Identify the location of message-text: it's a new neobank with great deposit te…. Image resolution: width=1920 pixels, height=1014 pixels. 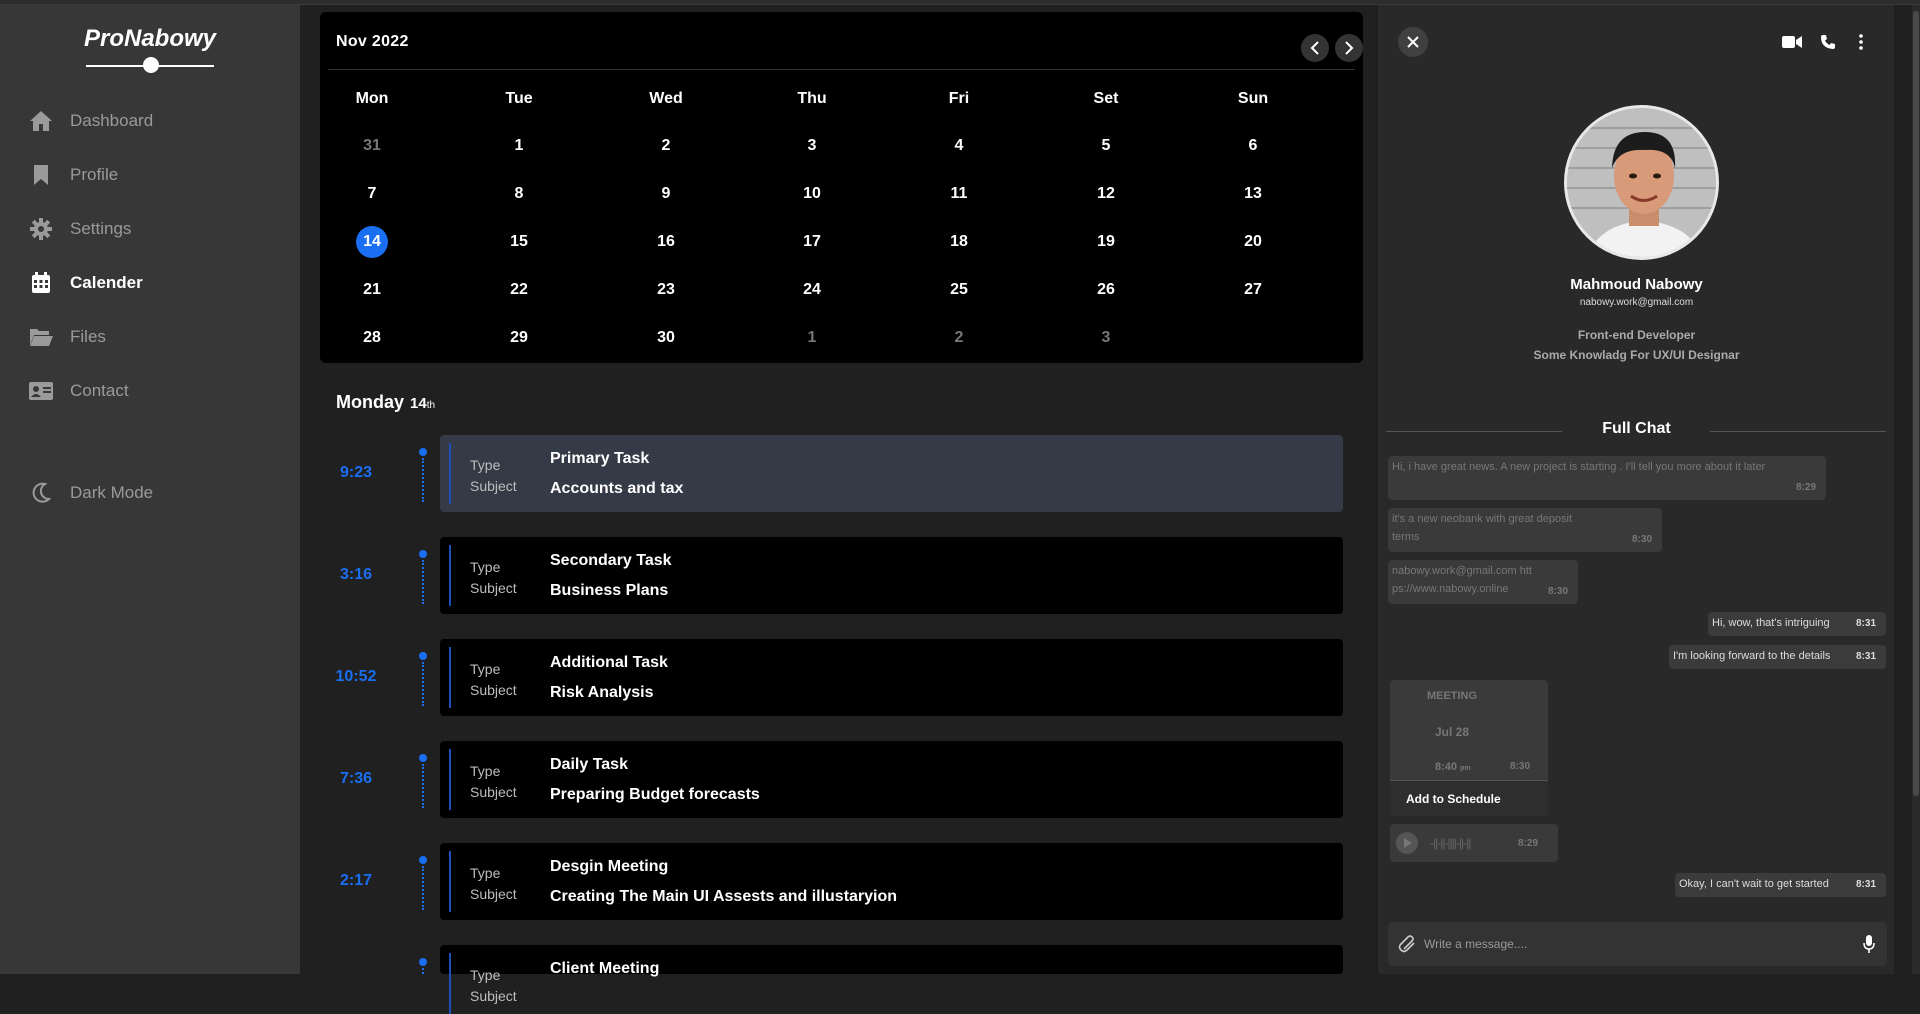
(1482, 528).